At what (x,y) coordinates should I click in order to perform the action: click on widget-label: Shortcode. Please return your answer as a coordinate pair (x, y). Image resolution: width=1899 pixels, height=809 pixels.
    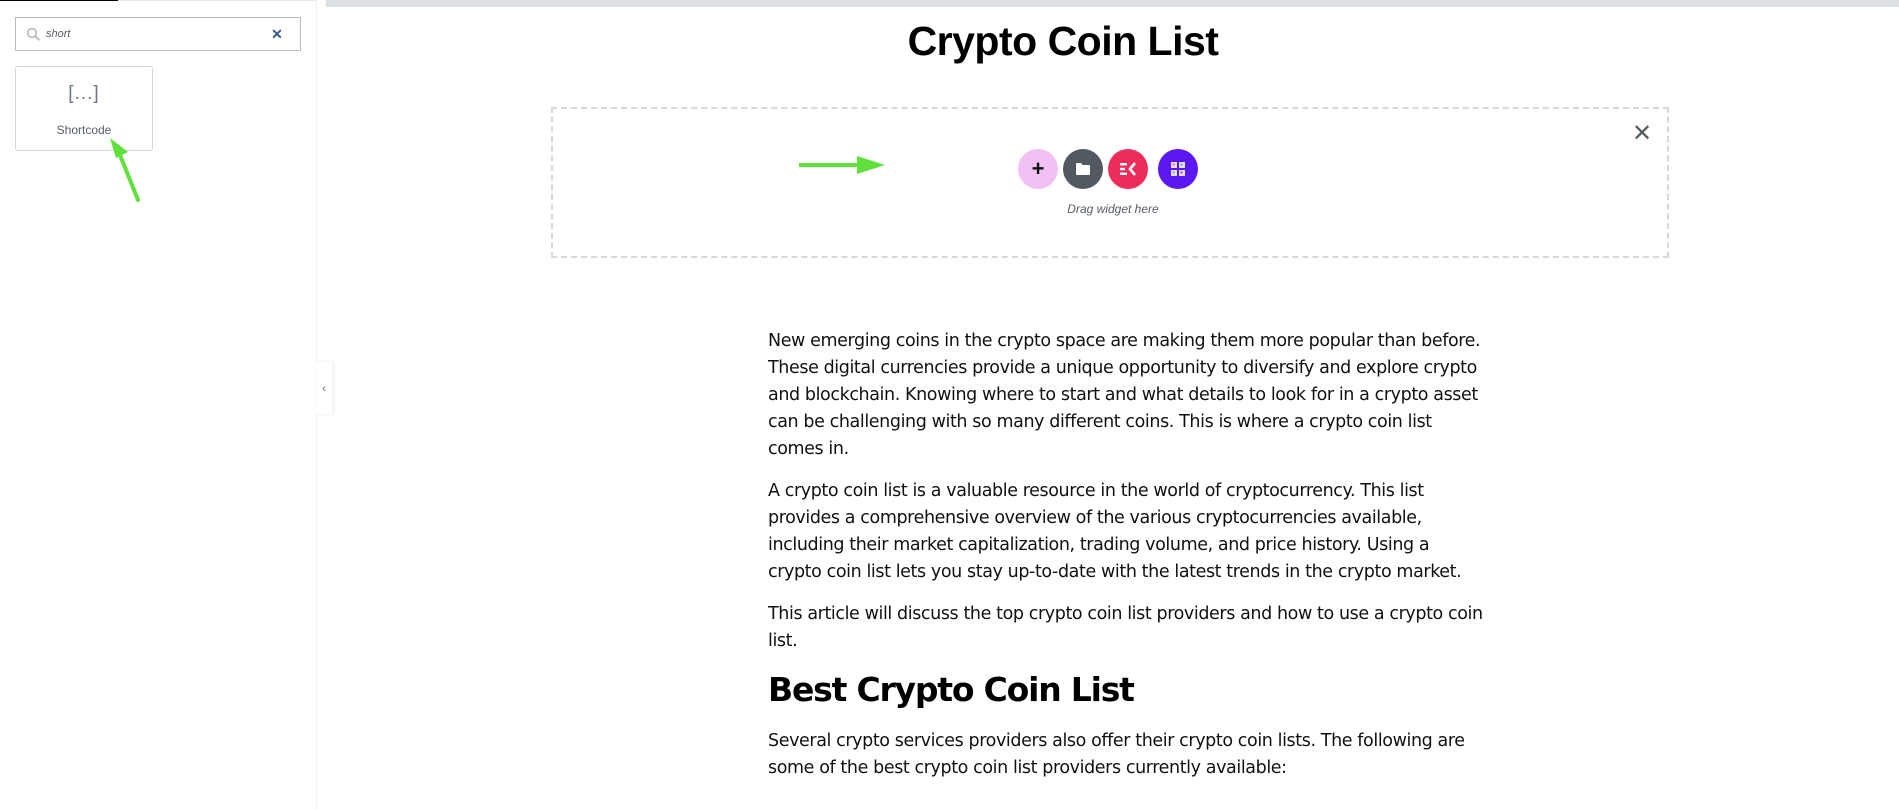
    Looking at the image, I should click on (84, 130).